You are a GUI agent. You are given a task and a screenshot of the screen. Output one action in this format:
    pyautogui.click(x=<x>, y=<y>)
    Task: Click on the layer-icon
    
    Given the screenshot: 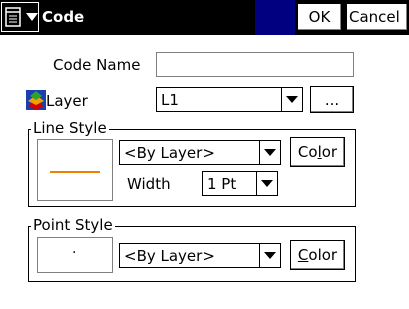 What is the action you would take?
    pyautogui.click(x=36, y=100)
    